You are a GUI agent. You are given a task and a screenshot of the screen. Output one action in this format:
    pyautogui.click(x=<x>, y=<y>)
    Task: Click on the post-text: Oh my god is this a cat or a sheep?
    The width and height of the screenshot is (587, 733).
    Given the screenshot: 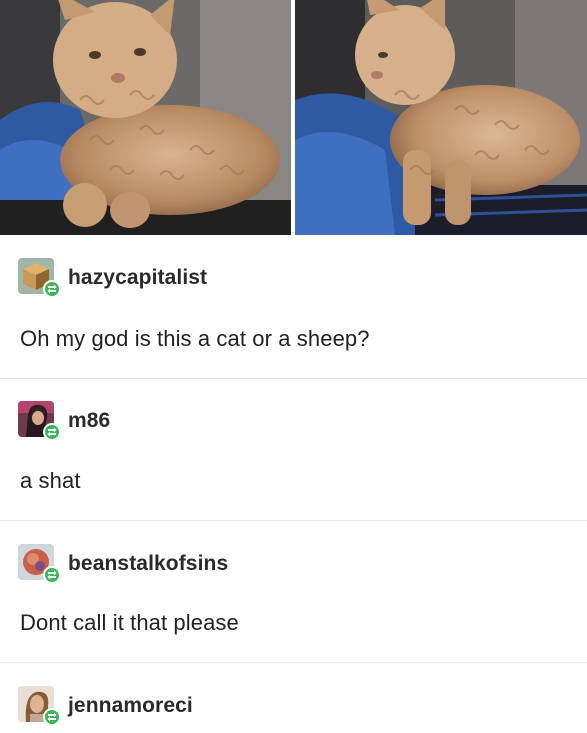 What is the action you would take?
    pyautogui.click(x=195, y=338)
    